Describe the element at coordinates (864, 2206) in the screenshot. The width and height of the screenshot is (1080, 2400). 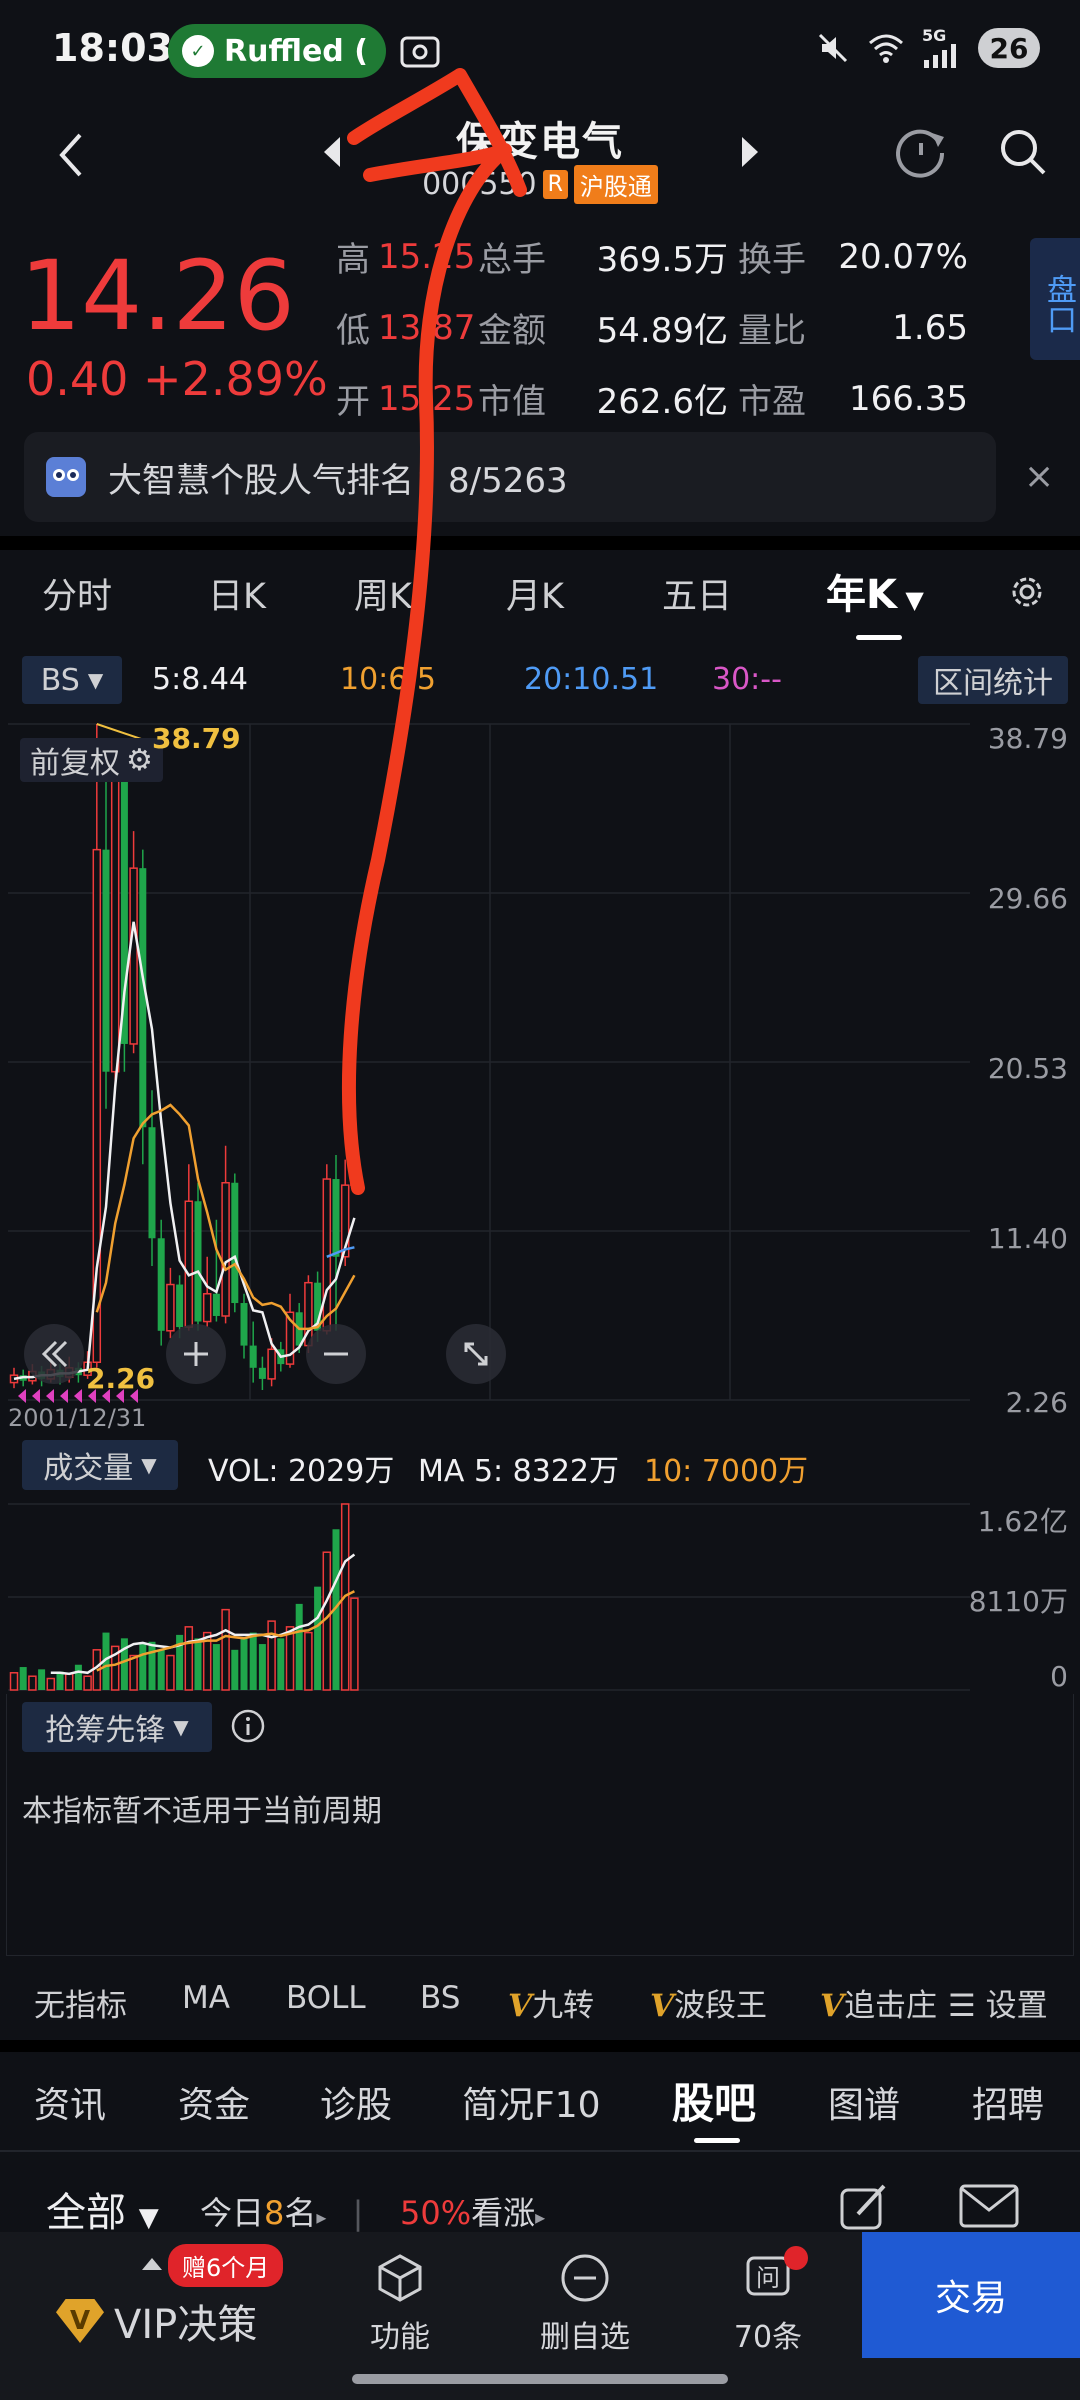
I see `edit-post-icon` at that location.